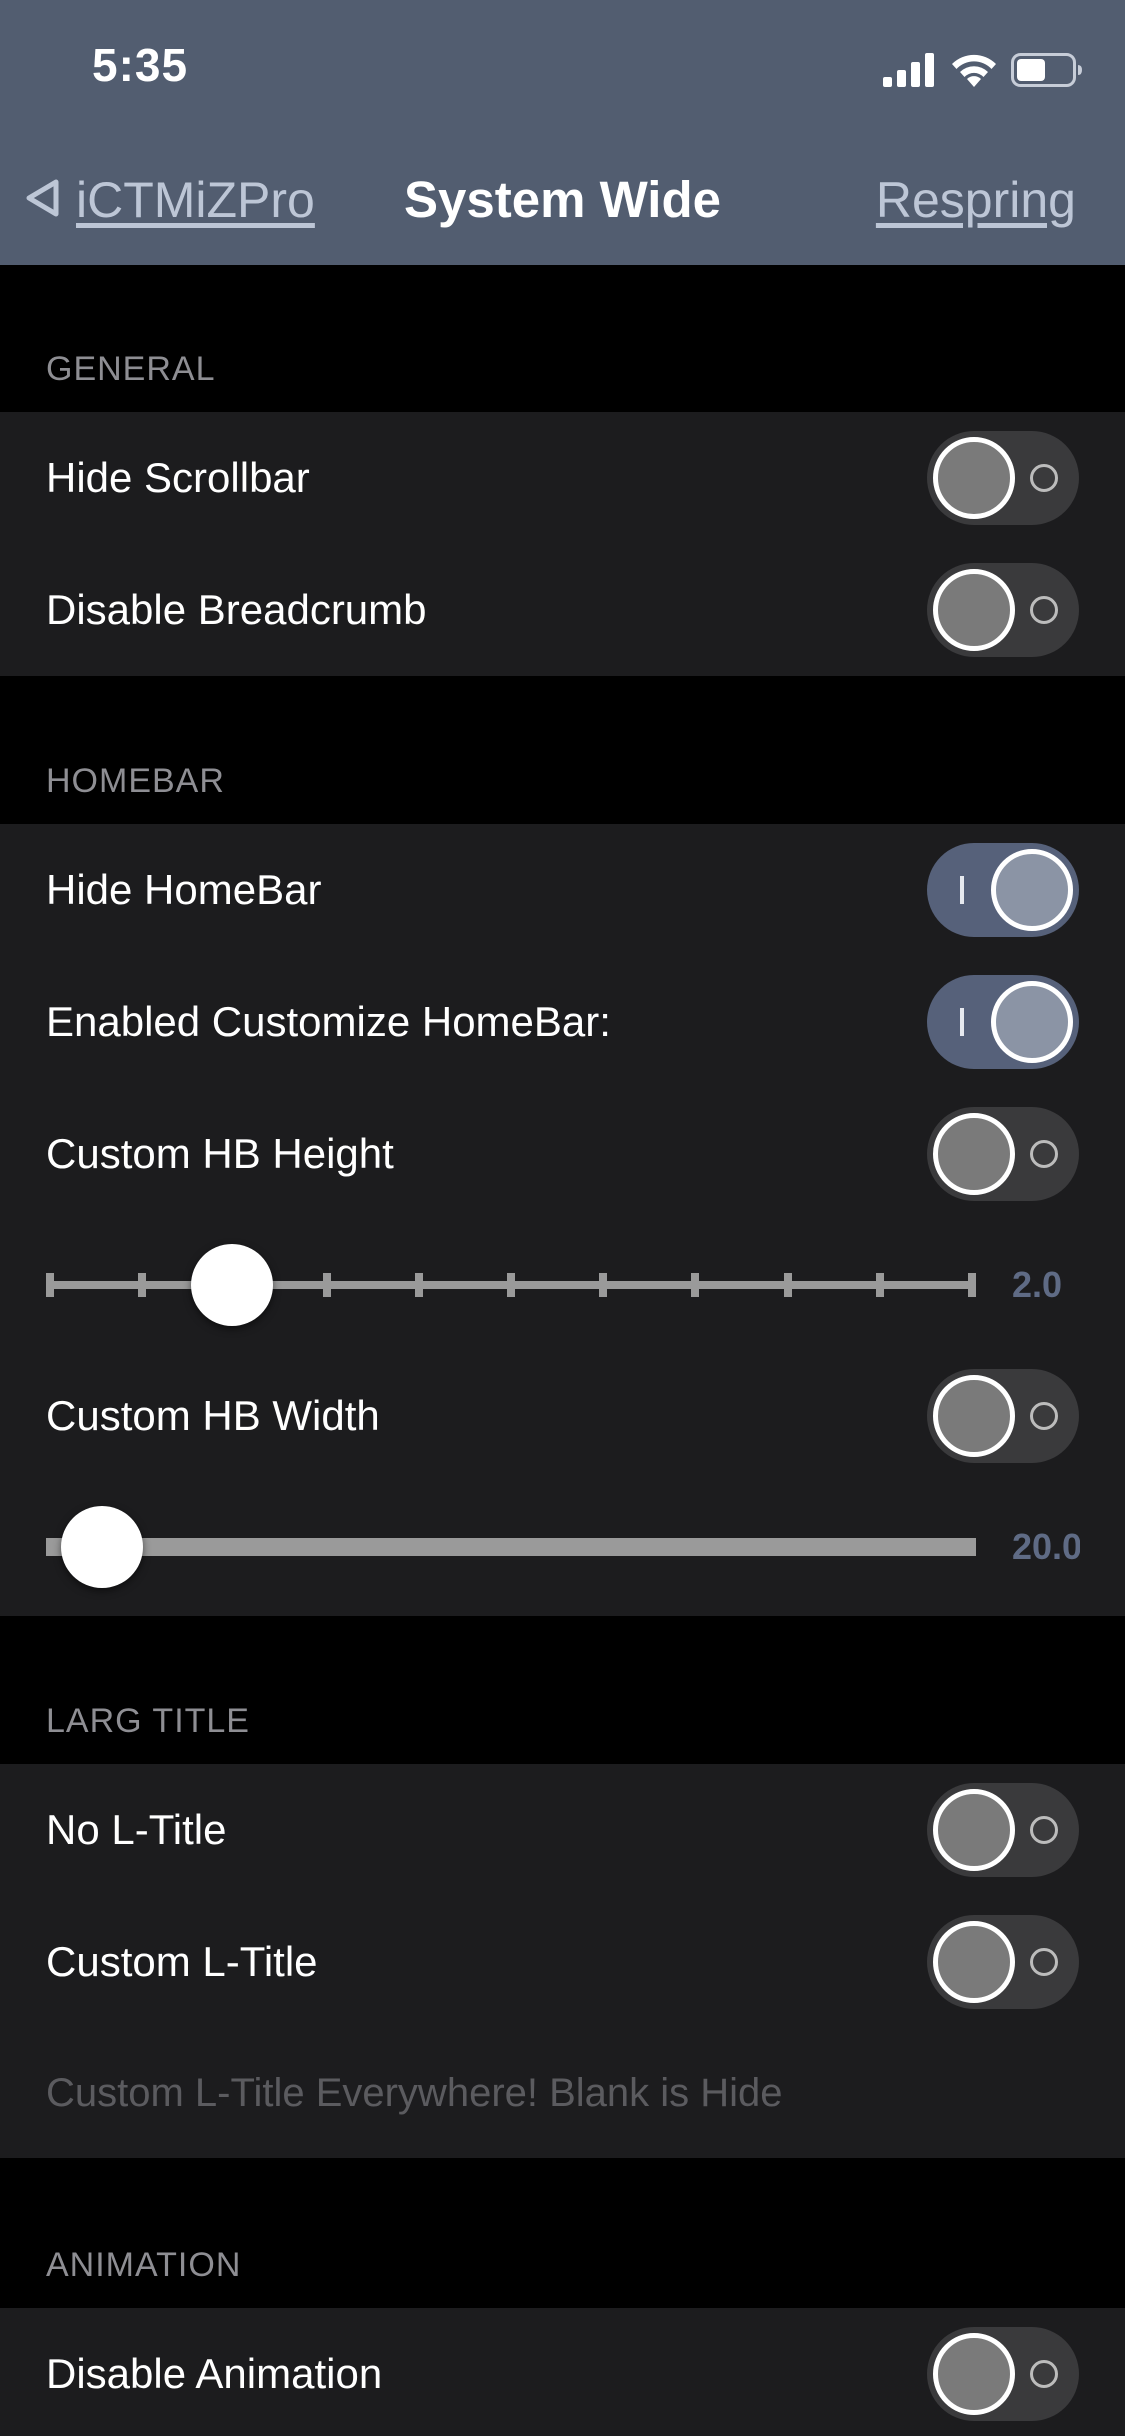 The height and width of the screenshot is (2436, 1125). What do you see at coordinates (232, 1285) in the screenshot?
I see `hb-height-slider-thumb` at bounding box center [232, 1285].